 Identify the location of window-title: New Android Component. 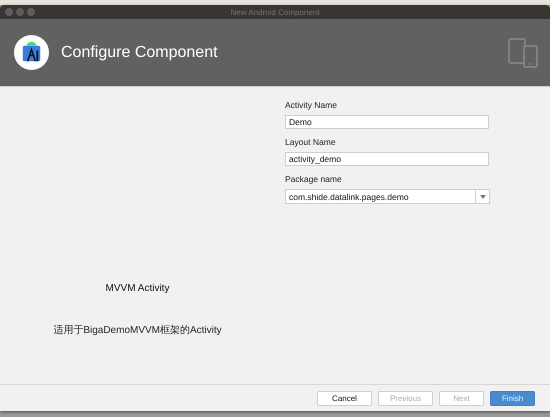
(275, 12).